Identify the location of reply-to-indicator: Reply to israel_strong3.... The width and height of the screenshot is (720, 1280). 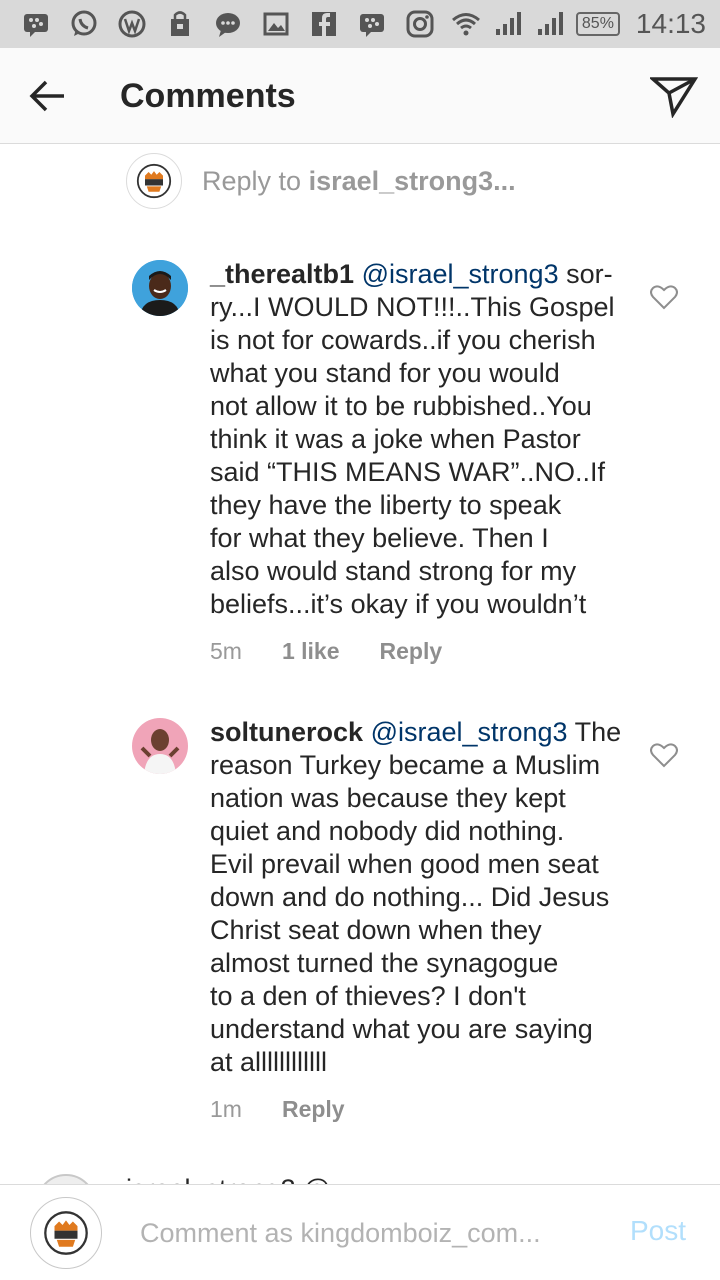
(321, 181).